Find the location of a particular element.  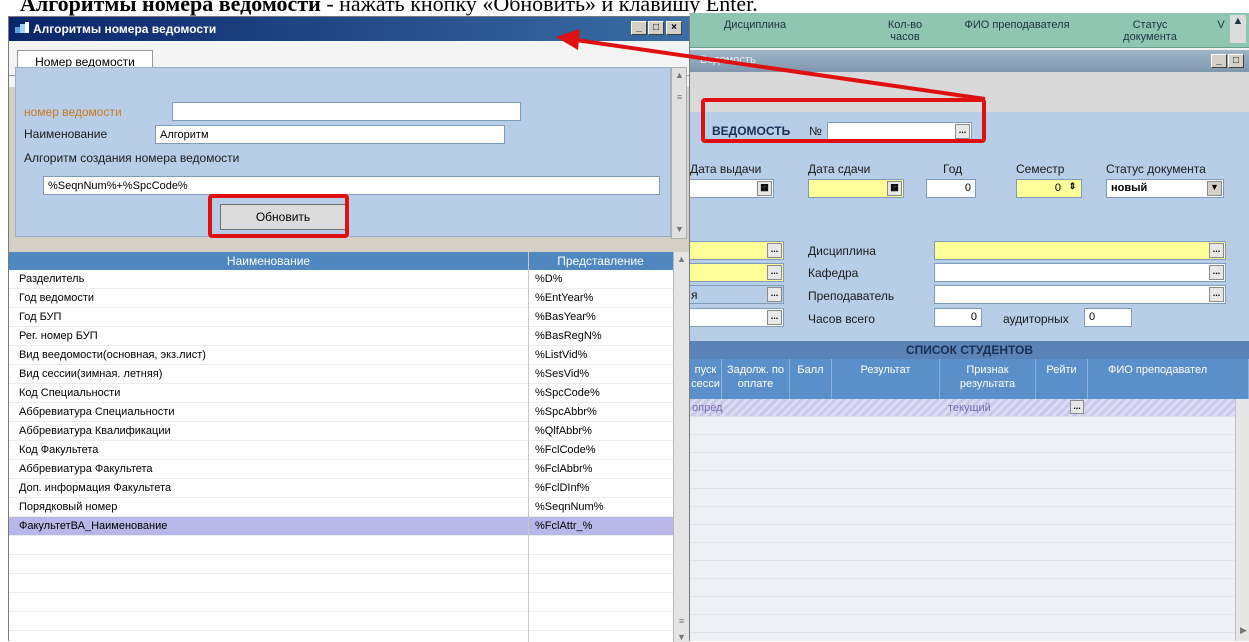

algorithm-label: Алгоритм создания номера ведомости is located at coordinates (132, 158).